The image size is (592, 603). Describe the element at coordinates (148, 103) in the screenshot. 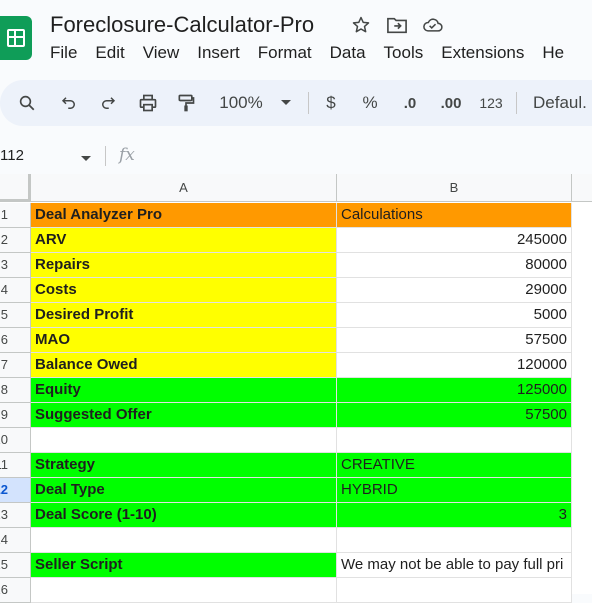

I see `print-icon` at that location.